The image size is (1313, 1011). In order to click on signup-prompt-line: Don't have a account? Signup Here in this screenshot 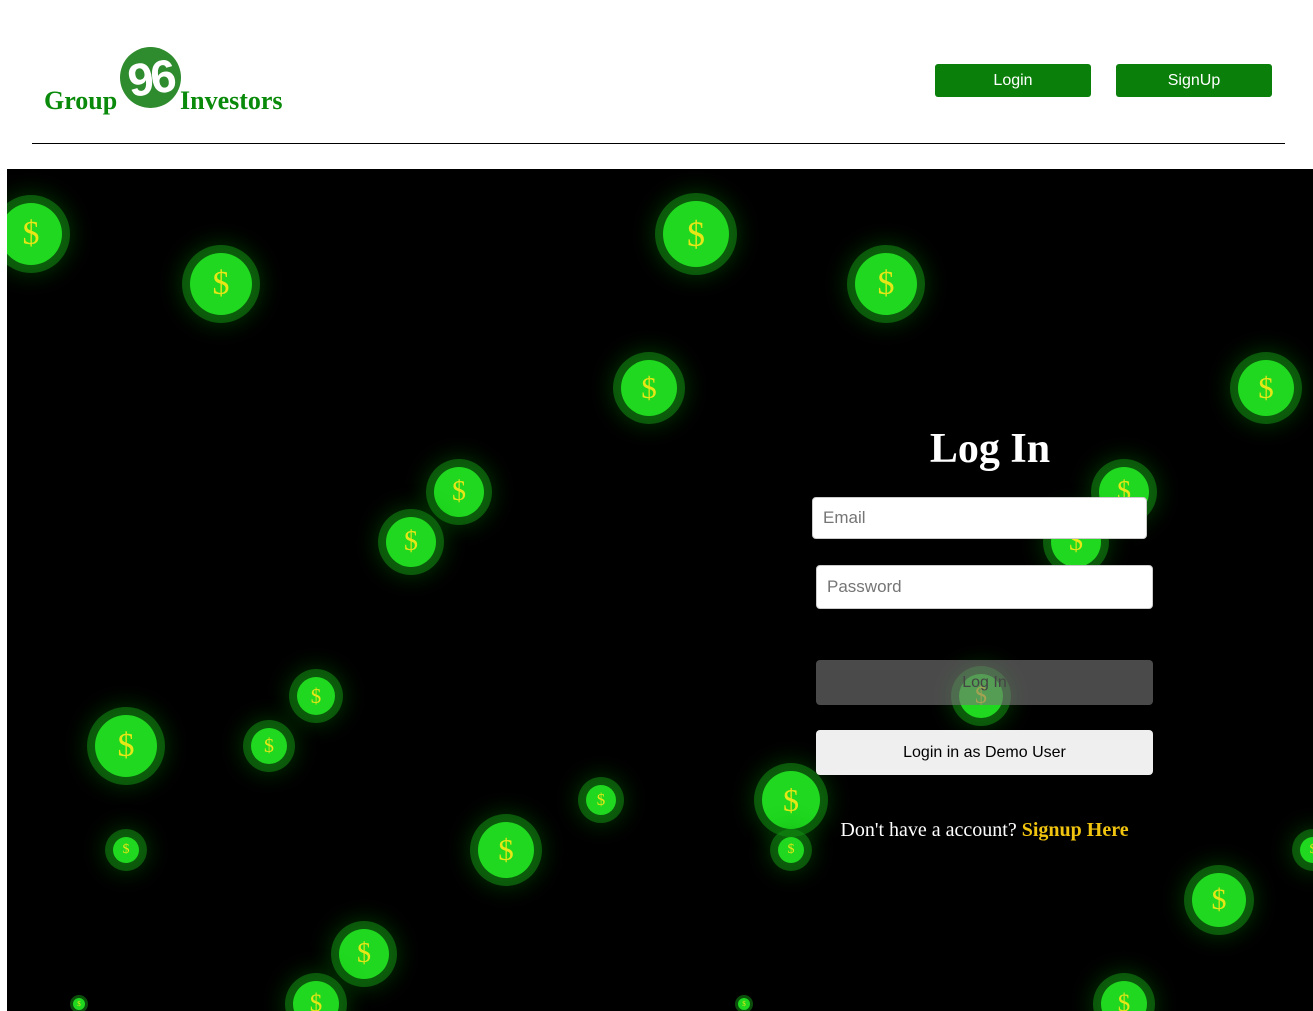, I will do `click(984, 830)`.